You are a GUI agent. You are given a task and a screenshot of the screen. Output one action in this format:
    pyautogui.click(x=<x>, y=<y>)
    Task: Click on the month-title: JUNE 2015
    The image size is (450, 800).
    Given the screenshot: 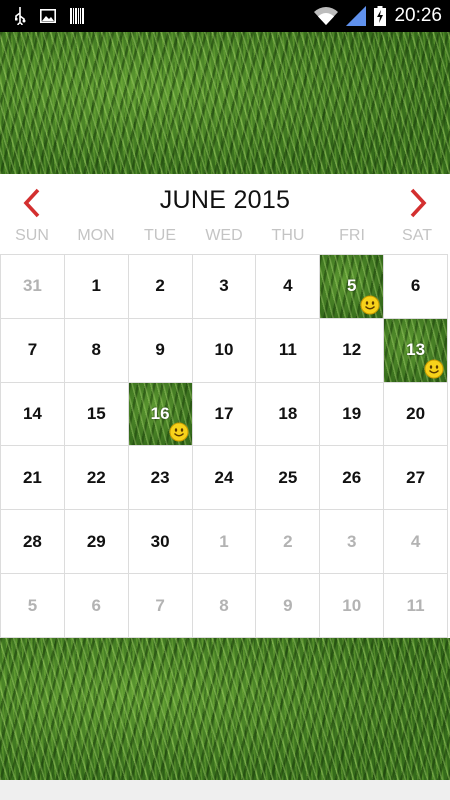 What is the action you would take?
    pyautogui.click(x=225, y=200)
    